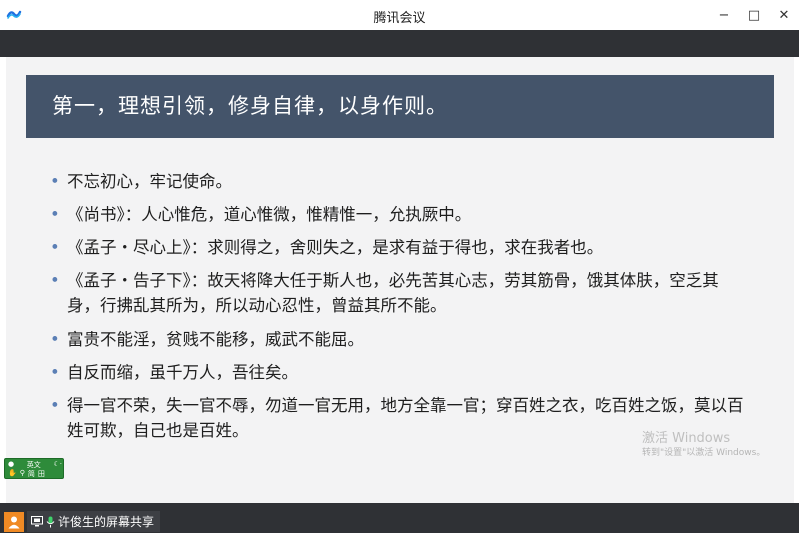  What do you see at coordinates (399, 518) in the screenshot?
I see `meeting-bottom-bar: 许俊生的屏幕共享` at bounding box center [399, 518].